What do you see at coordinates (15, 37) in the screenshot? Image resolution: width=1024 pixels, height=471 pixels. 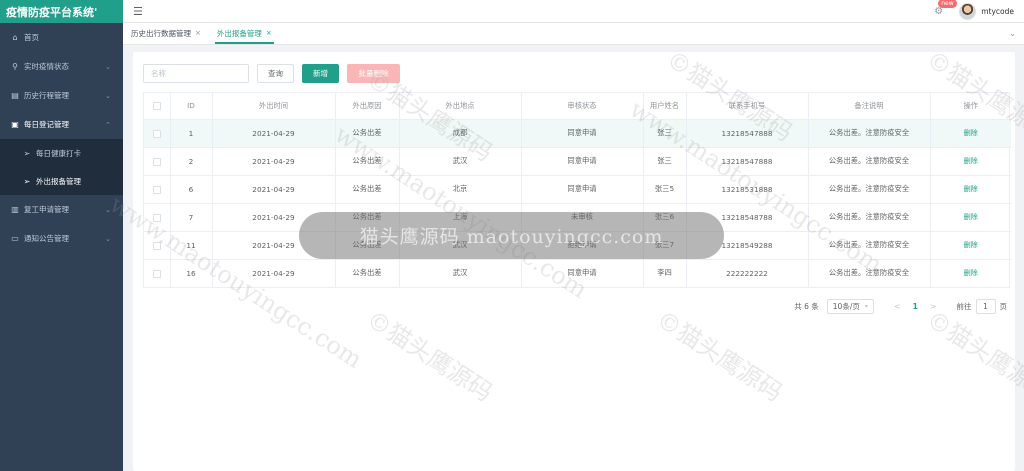 I see `home-icon: ⌂` at bounding box center [15, 37].